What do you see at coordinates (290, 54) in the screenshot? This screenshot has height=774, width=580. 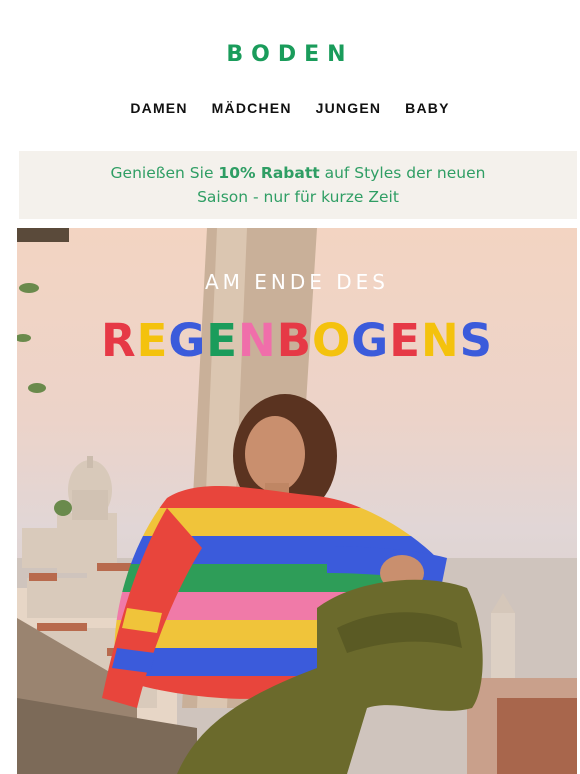 I see `boden-logo: BODEN` at bounding box center [290, 54].